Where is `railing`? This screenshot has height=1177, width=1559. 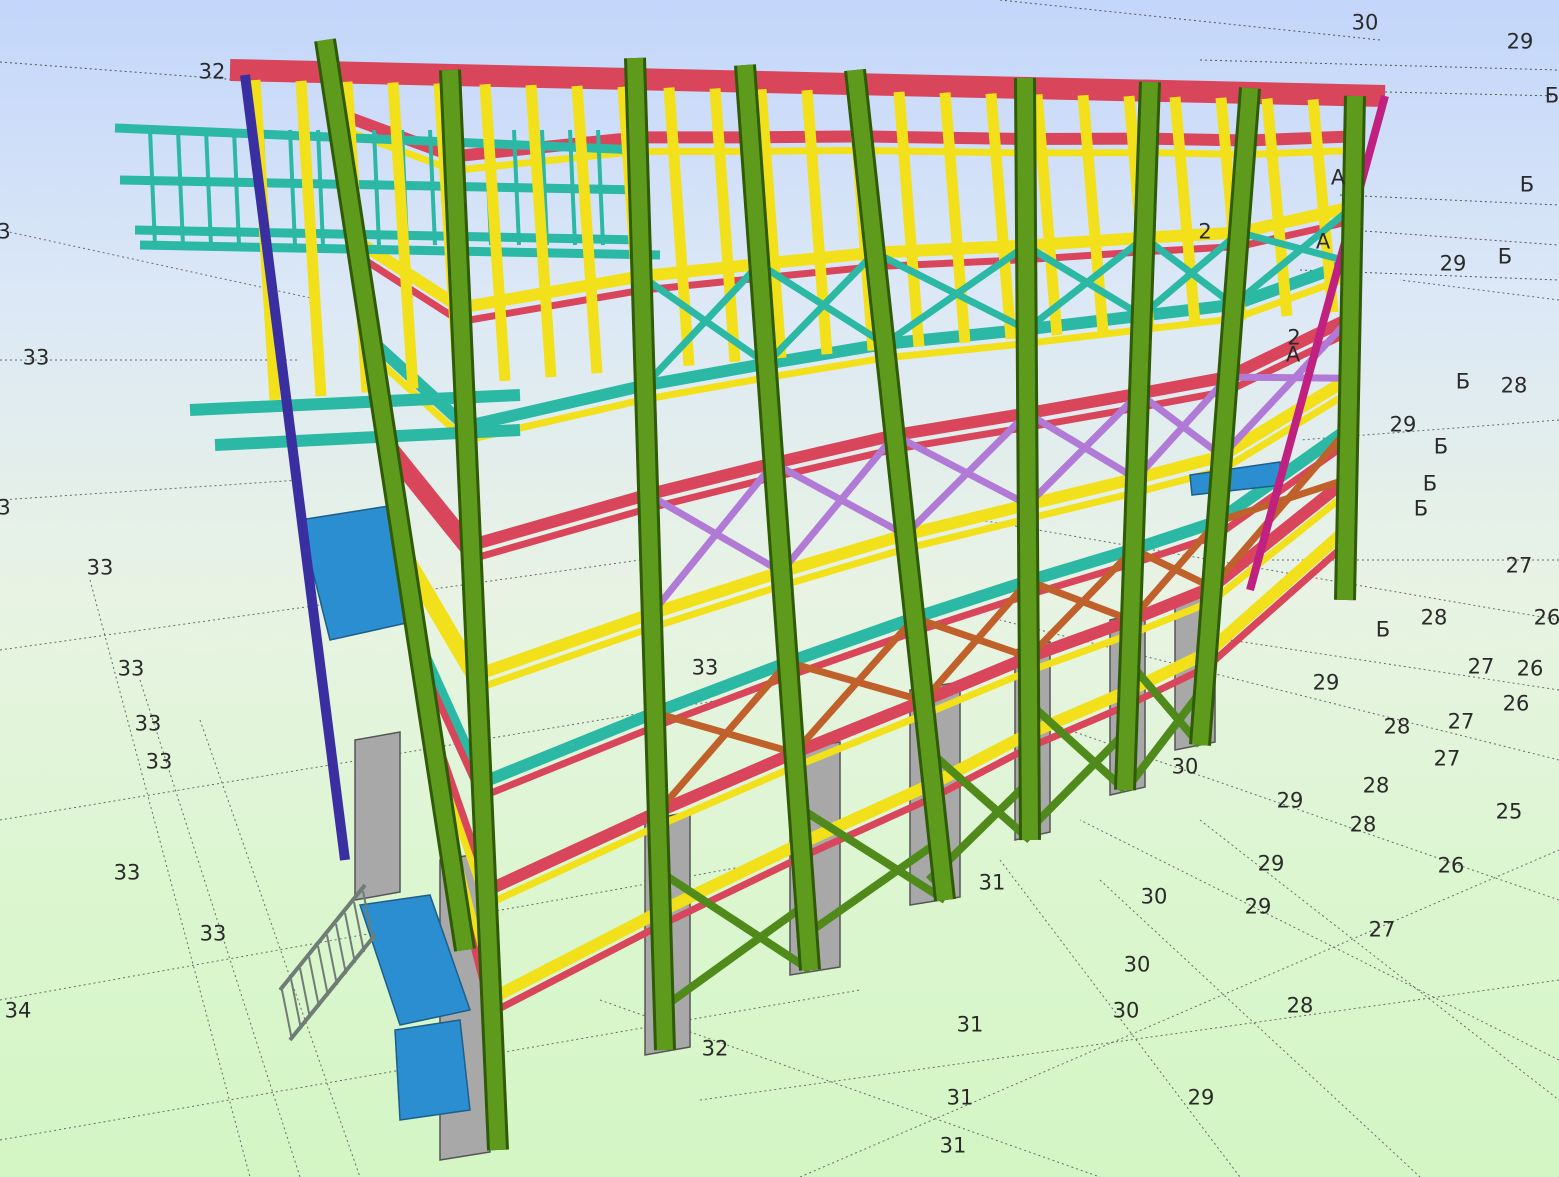
railing is located at coordinates (380, 185).